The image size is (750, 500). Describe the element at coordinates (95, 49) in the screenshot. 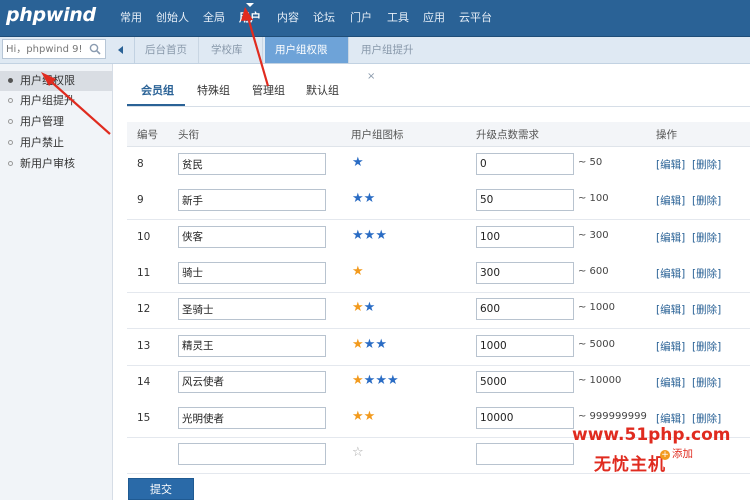

I see `search-icon` at that location.